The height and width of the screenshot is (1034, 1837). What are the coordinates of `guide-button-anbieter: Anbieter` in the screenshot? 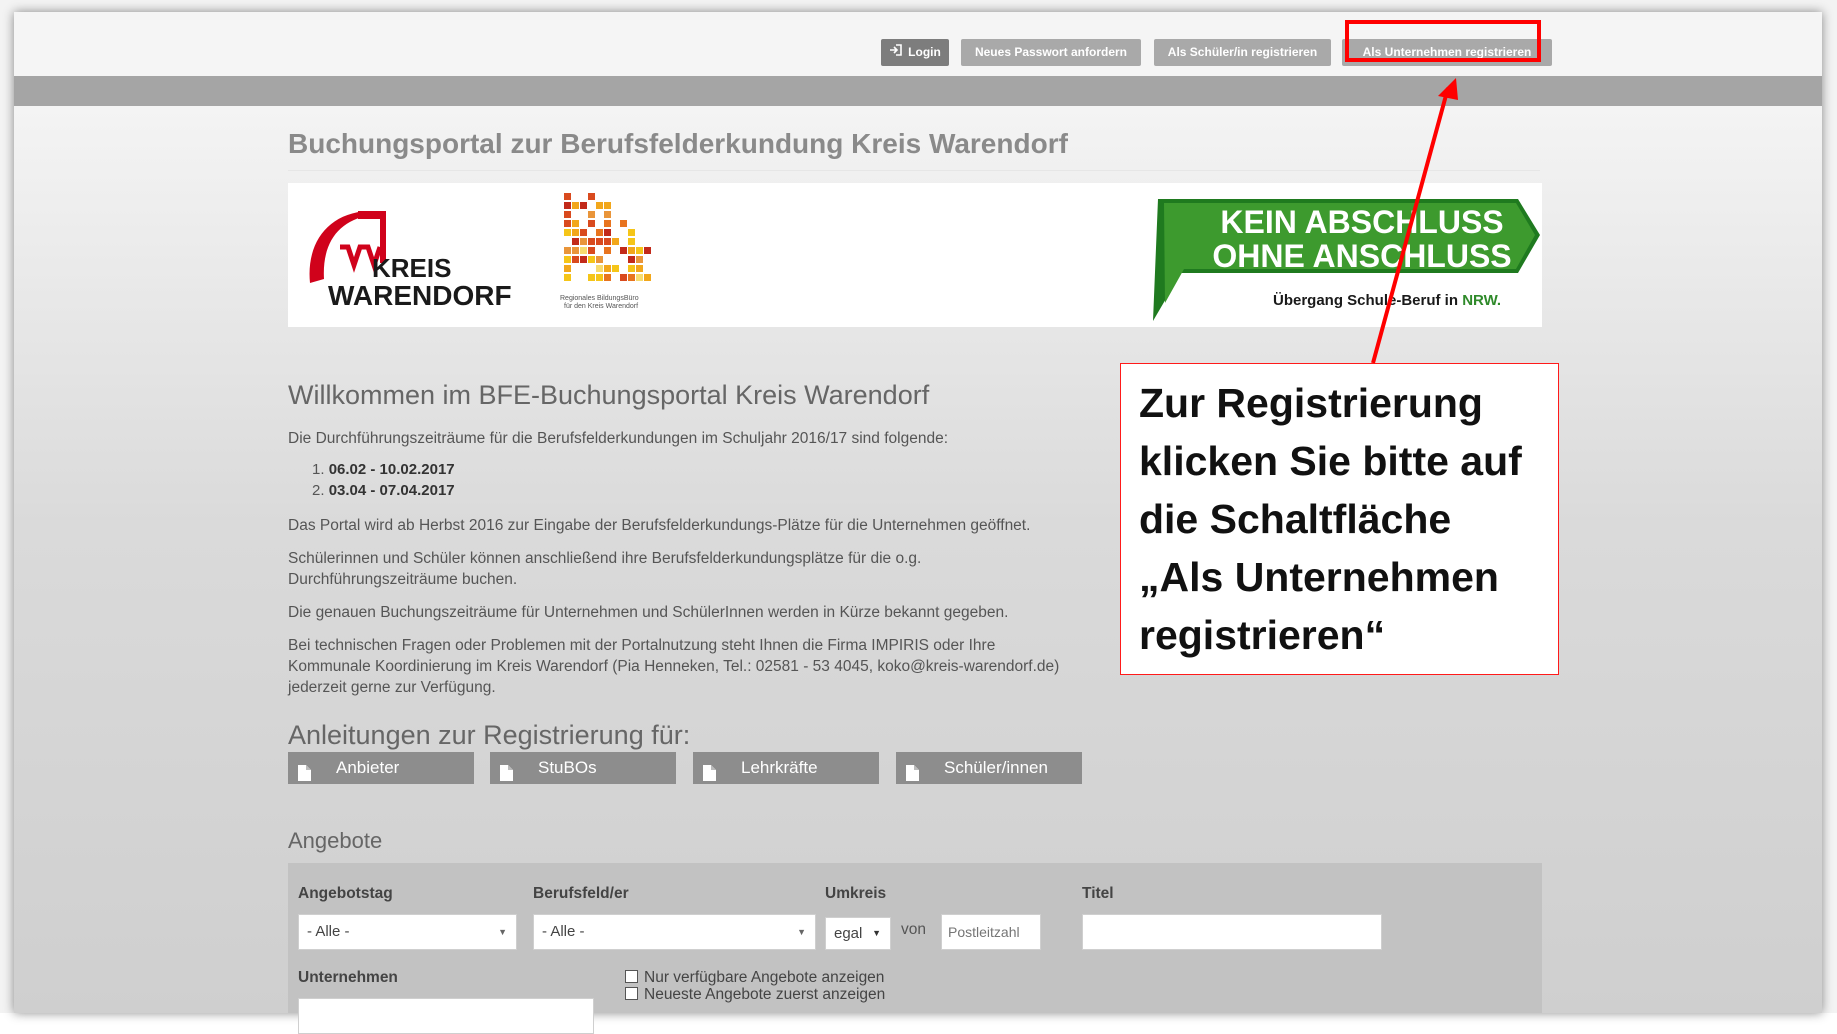 It's located at (381, 768).